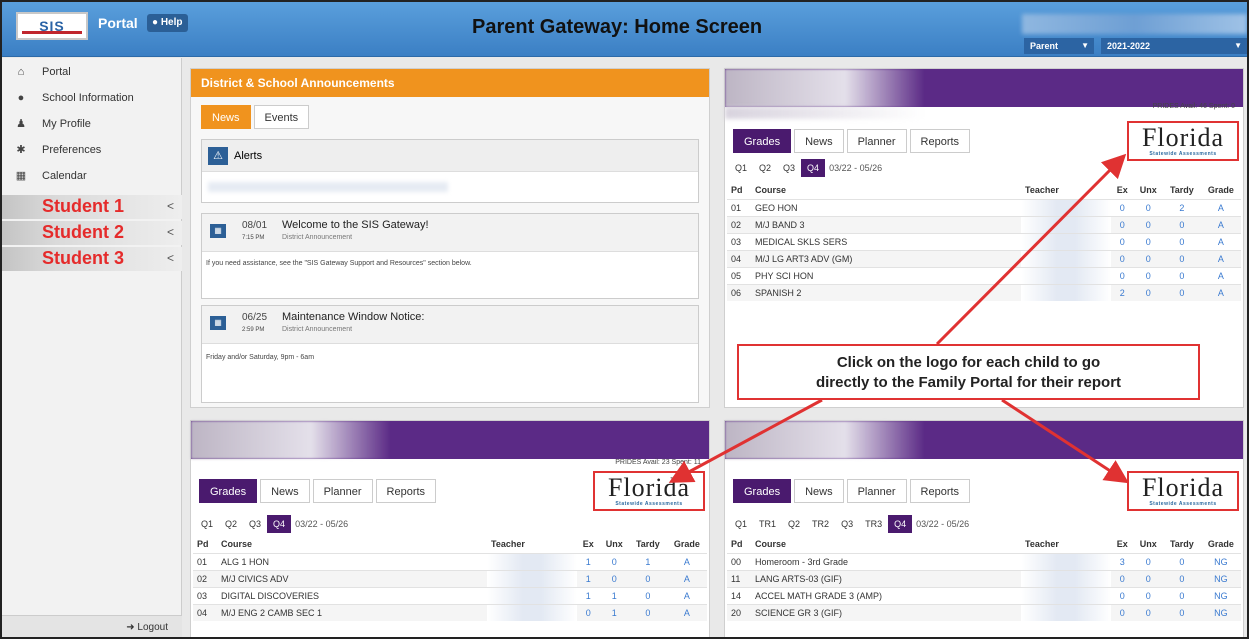  I want to click on quarter-tr3: TR3, so click(873, 524).